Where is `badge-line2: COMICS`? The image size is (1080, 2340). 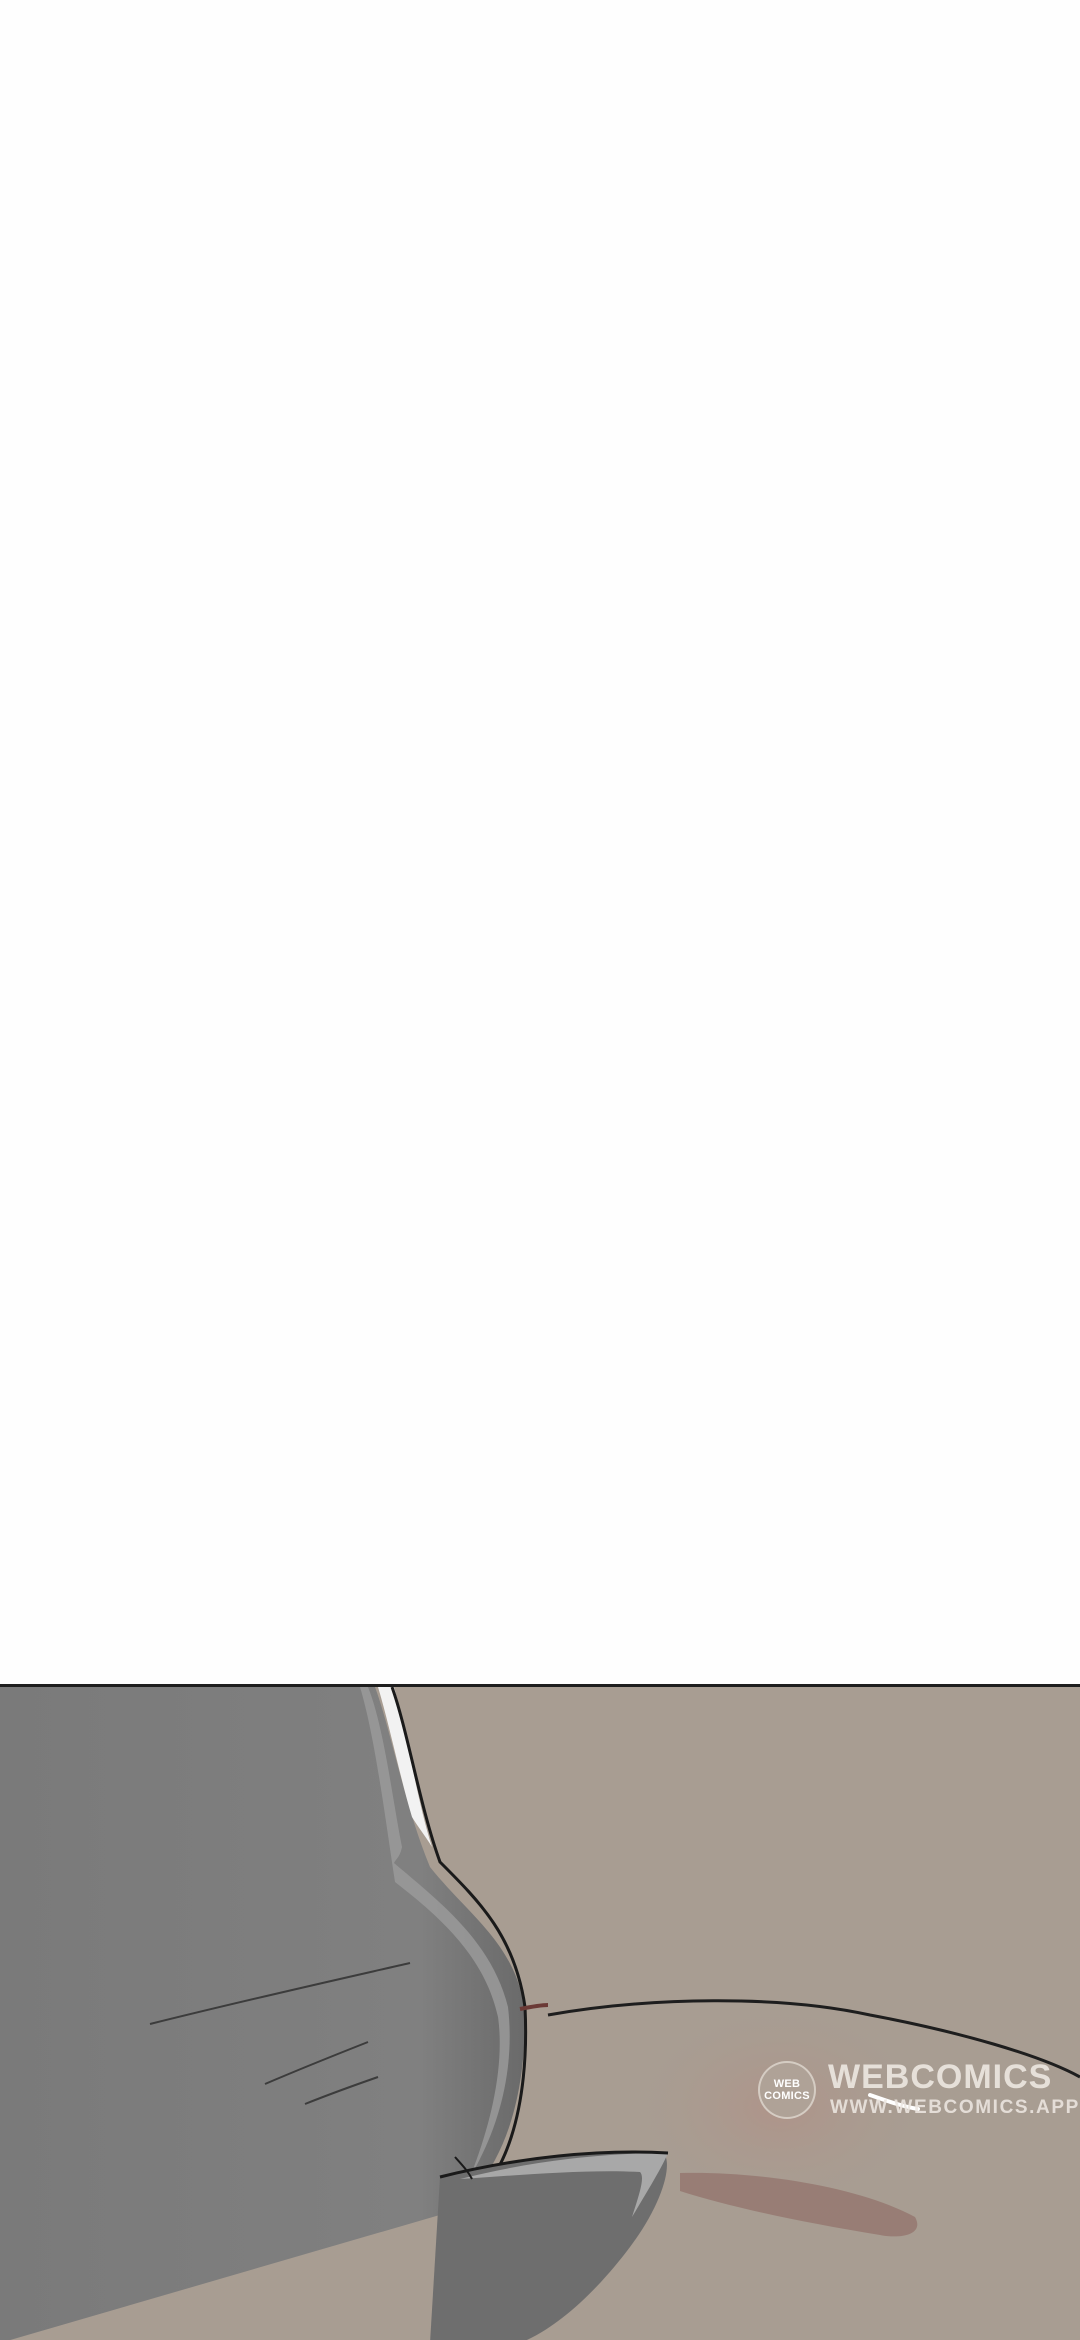
badge-line2: COMICS is located at coordinates (787, 2096).